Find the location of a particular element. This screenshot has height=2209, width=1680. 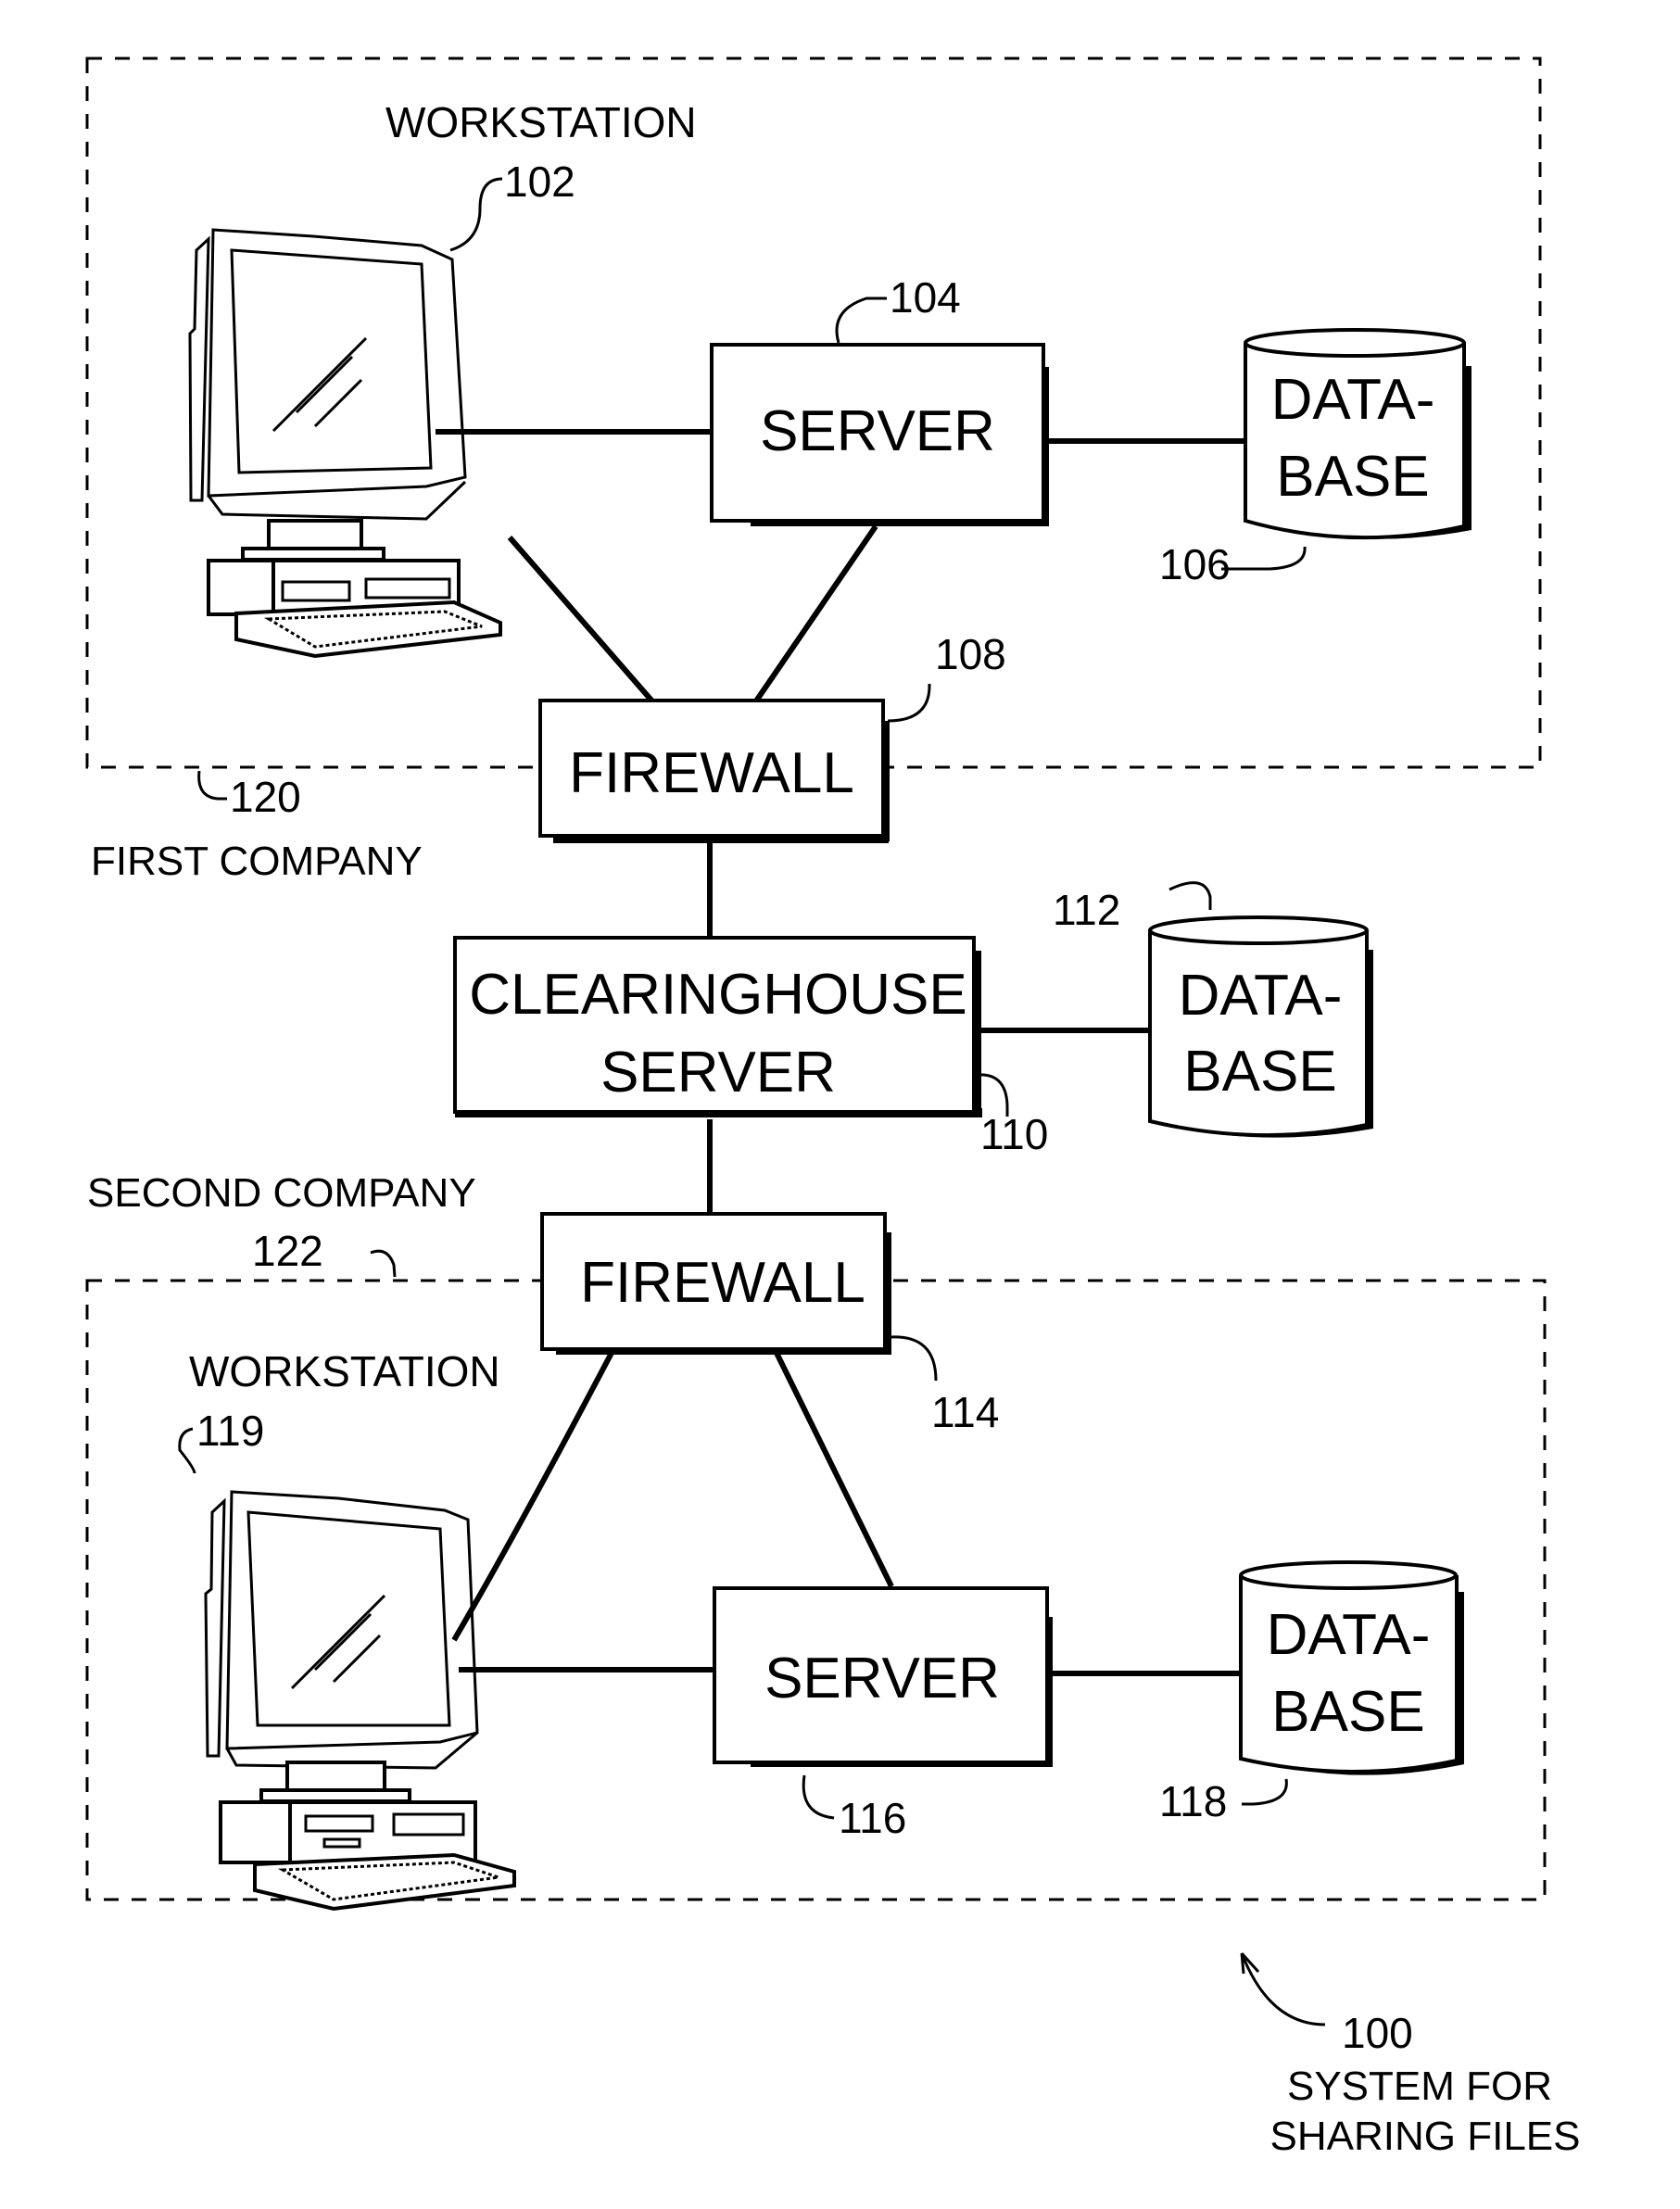

ref-122: 122 is located at coordinates (287, 1251).